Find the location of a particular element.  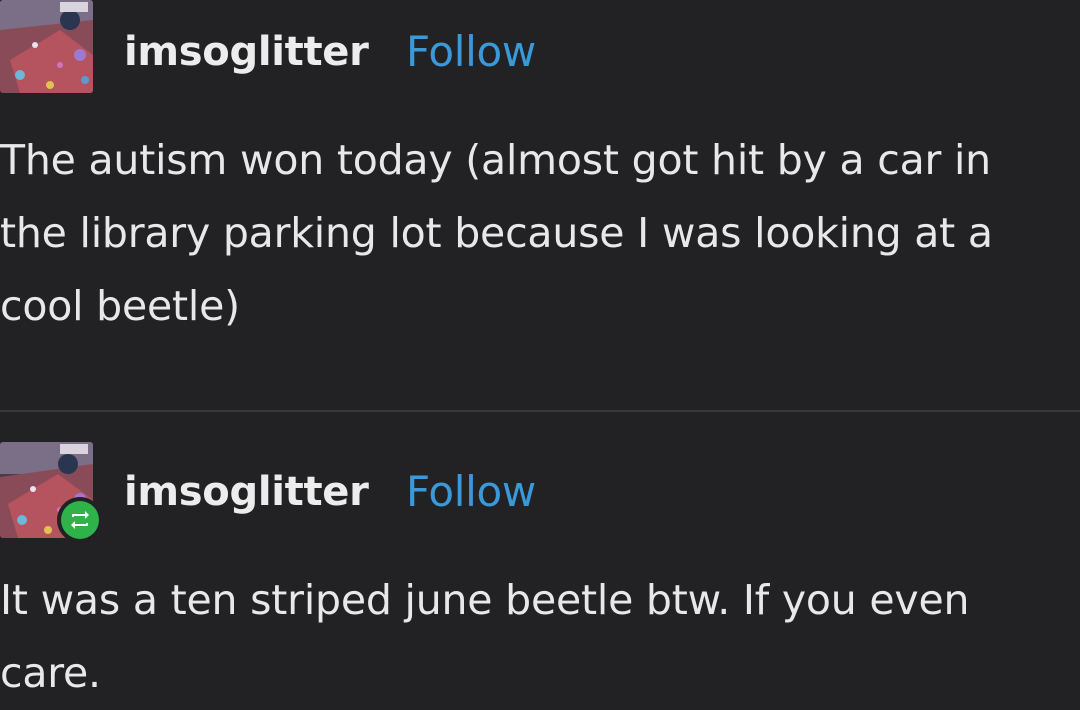

post-text-line: care. is located at coordinates (50, 673).